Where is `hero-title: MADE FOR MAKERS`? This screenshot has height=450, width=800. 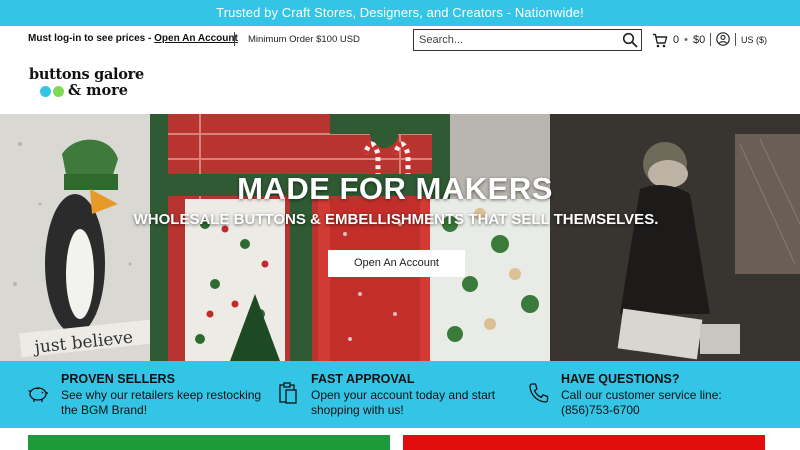 hero-title: MADE FOR MAKERS is located at coordinates (395, 188).